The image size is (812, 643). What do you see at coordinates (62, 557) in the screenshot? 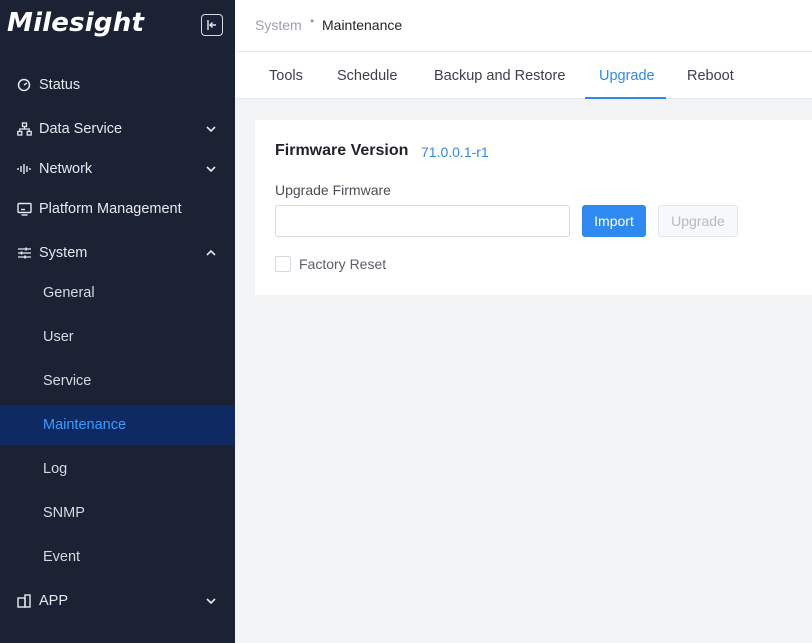
I see `sidebar-subitem-label: Event` at bounding box center [62, 557].